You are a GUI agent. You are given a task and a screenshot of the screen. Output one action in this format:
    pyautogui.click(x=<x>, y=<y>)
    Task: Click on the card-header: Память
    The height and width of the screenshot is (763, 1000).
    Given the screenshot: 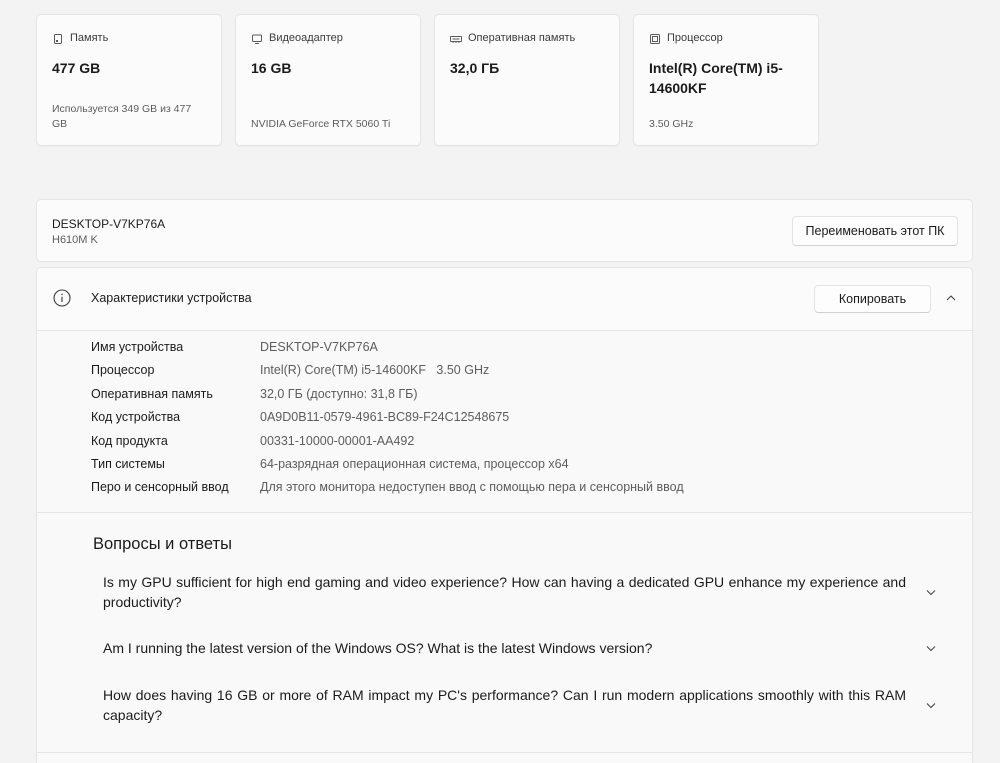 What is the action you would take?
    pyautogui.click(x=129, y=38)
    